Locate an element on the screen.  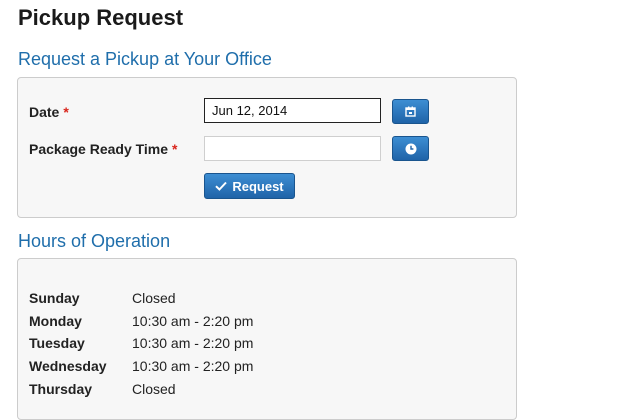
ready-time-input is located at coordinates (292, 148).